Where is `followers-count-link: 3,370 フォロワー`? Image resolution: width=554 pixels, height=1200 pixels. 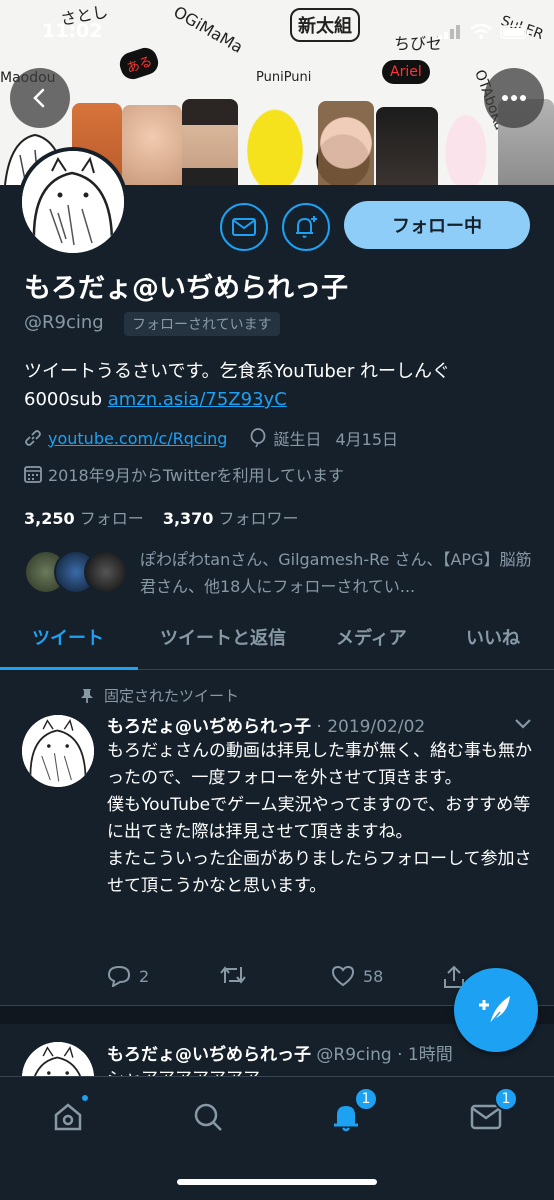 followers-count-link: 3,370 フォロワー is located at coordinates (231, 518).